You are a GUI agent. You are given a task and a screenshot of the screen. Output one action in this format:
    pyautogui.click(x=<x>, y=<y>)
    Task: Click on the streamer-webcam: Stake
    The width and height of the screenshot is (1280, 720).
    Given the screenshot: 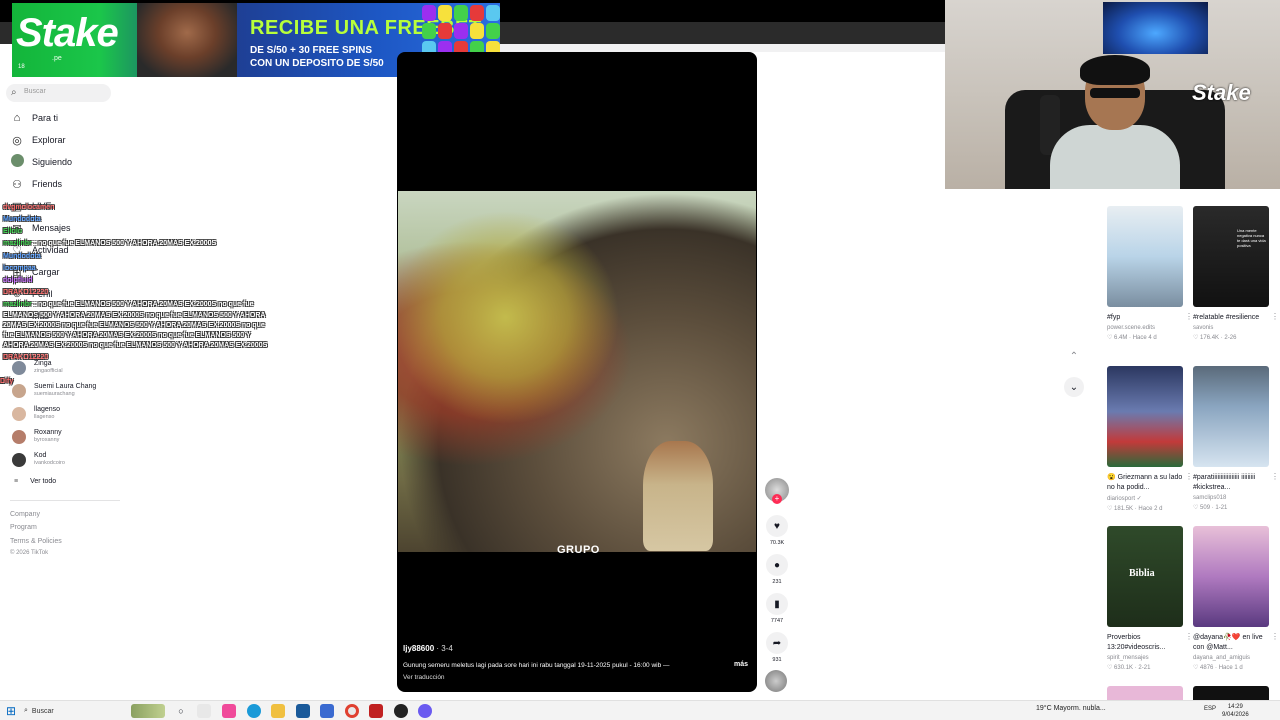 What is the action you would take?
    pyautogui.click(x=1112, y=94)
    